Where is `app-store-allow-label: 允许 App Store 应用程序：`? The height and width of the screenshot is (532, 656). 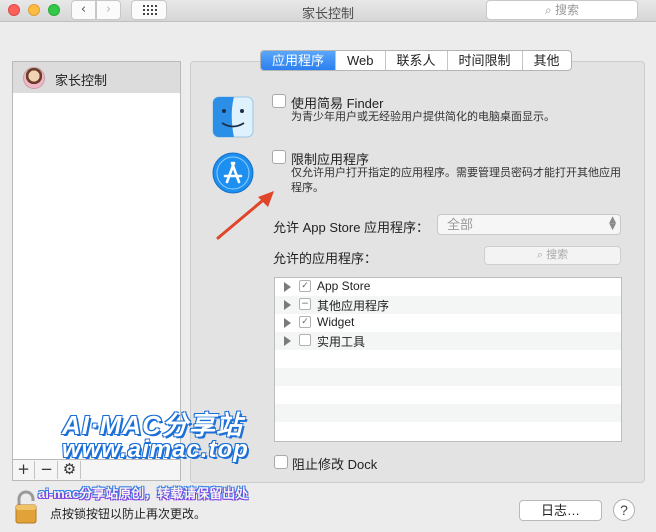 app-store-allow-label: 允许 App Store 应用程序： is located at coordinates (351, 227).